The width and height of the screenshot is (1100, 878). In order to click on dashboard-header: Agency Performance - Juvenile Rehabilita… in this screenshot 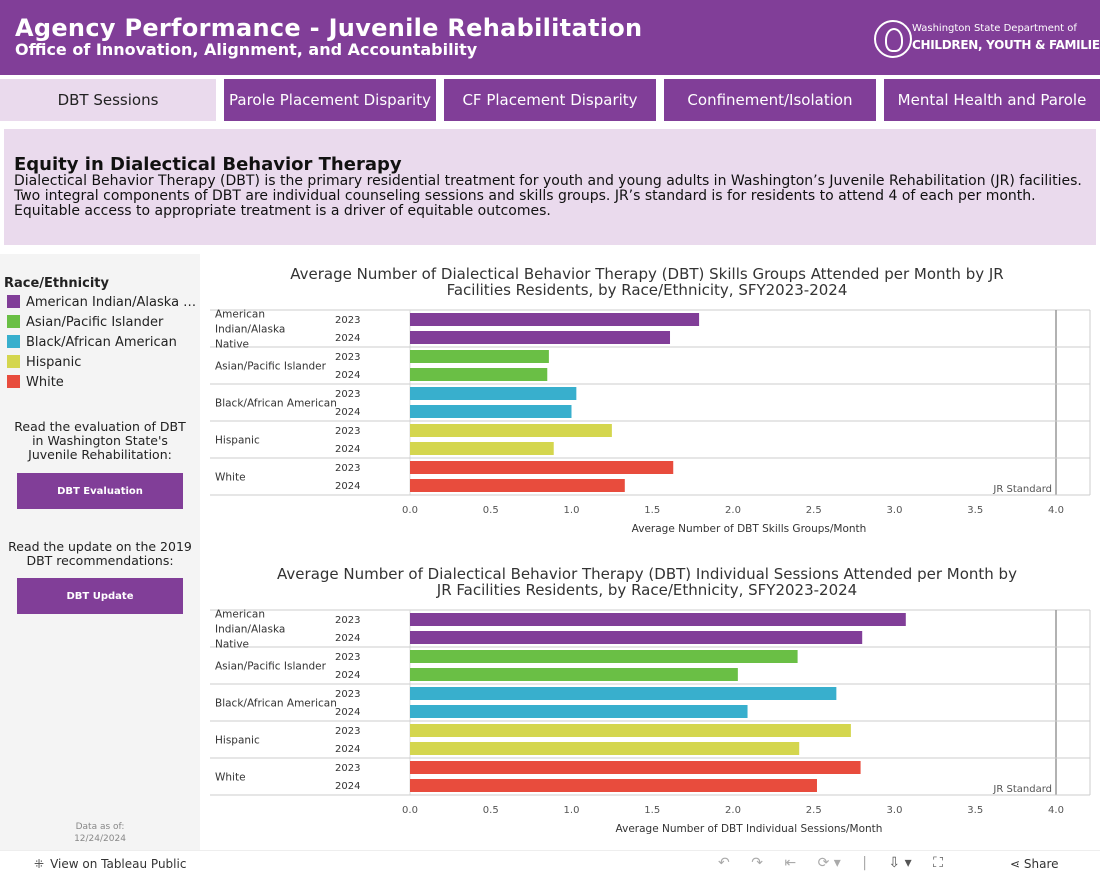, I will do `click(550, 37)`.